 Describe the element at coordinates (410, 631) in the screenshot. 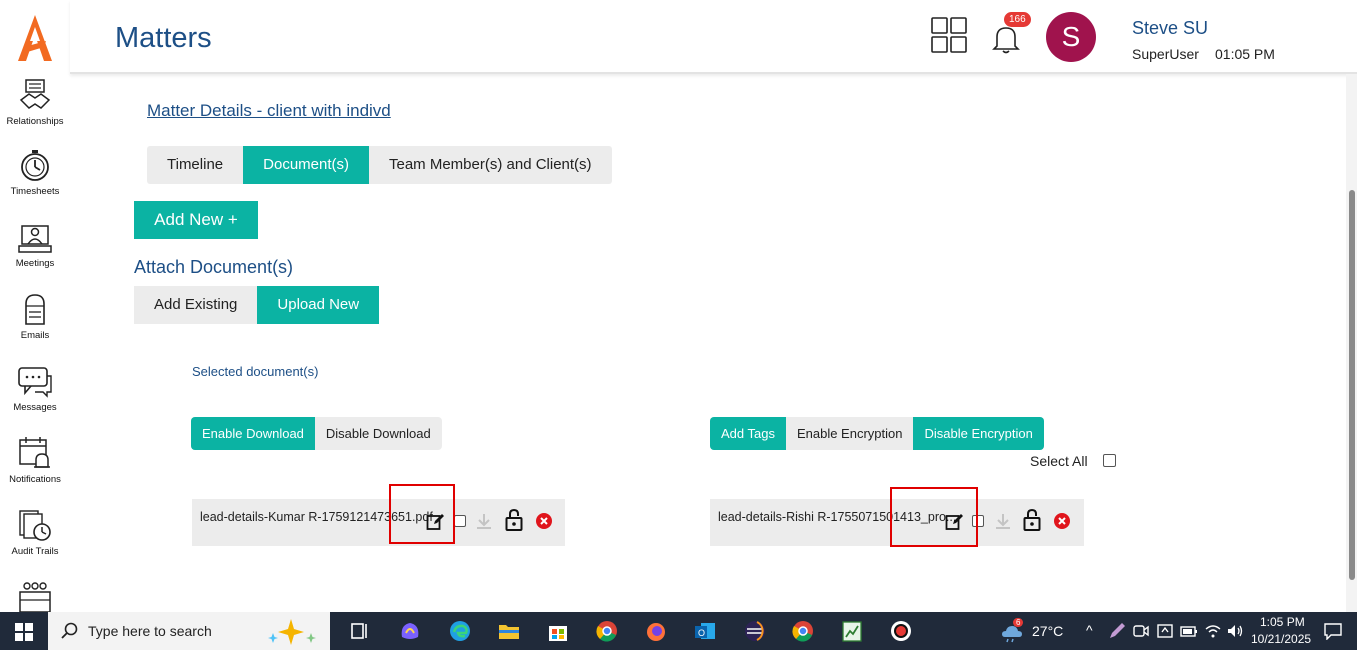

I see `copilot-icon` at that location.